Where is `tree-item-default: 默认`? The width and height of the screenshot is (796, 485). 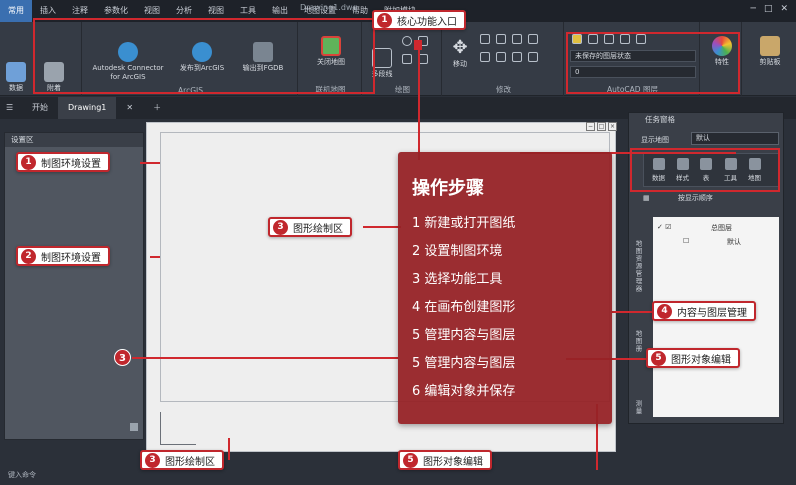 tree-item-default: 默认 is located at coordinates (734, 242).